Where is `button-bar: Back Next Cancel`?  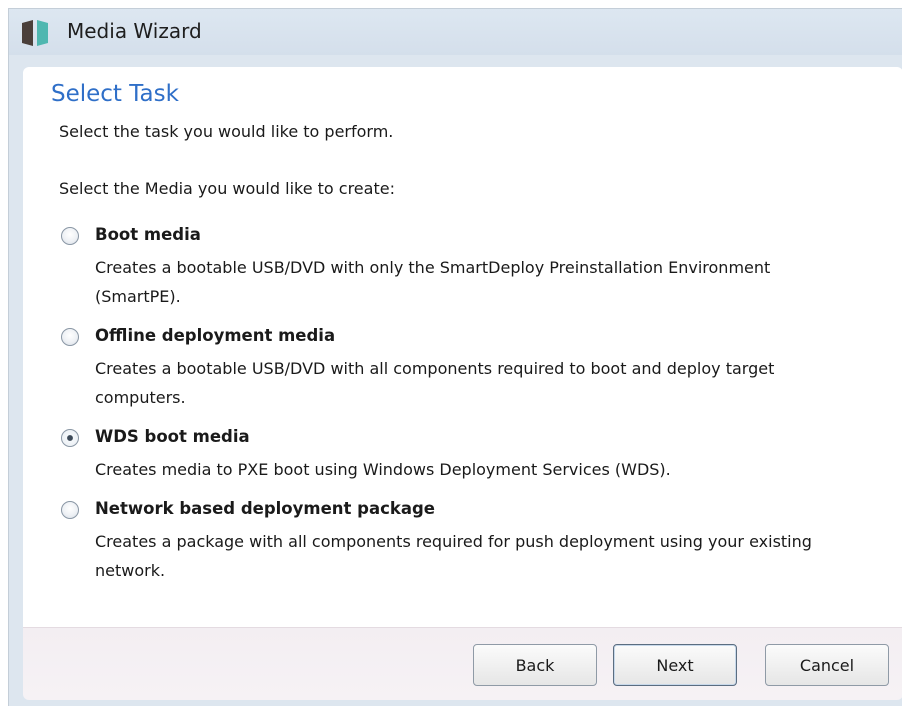 button-bar: Back Next Cancel is located at coordinates (462, 663).